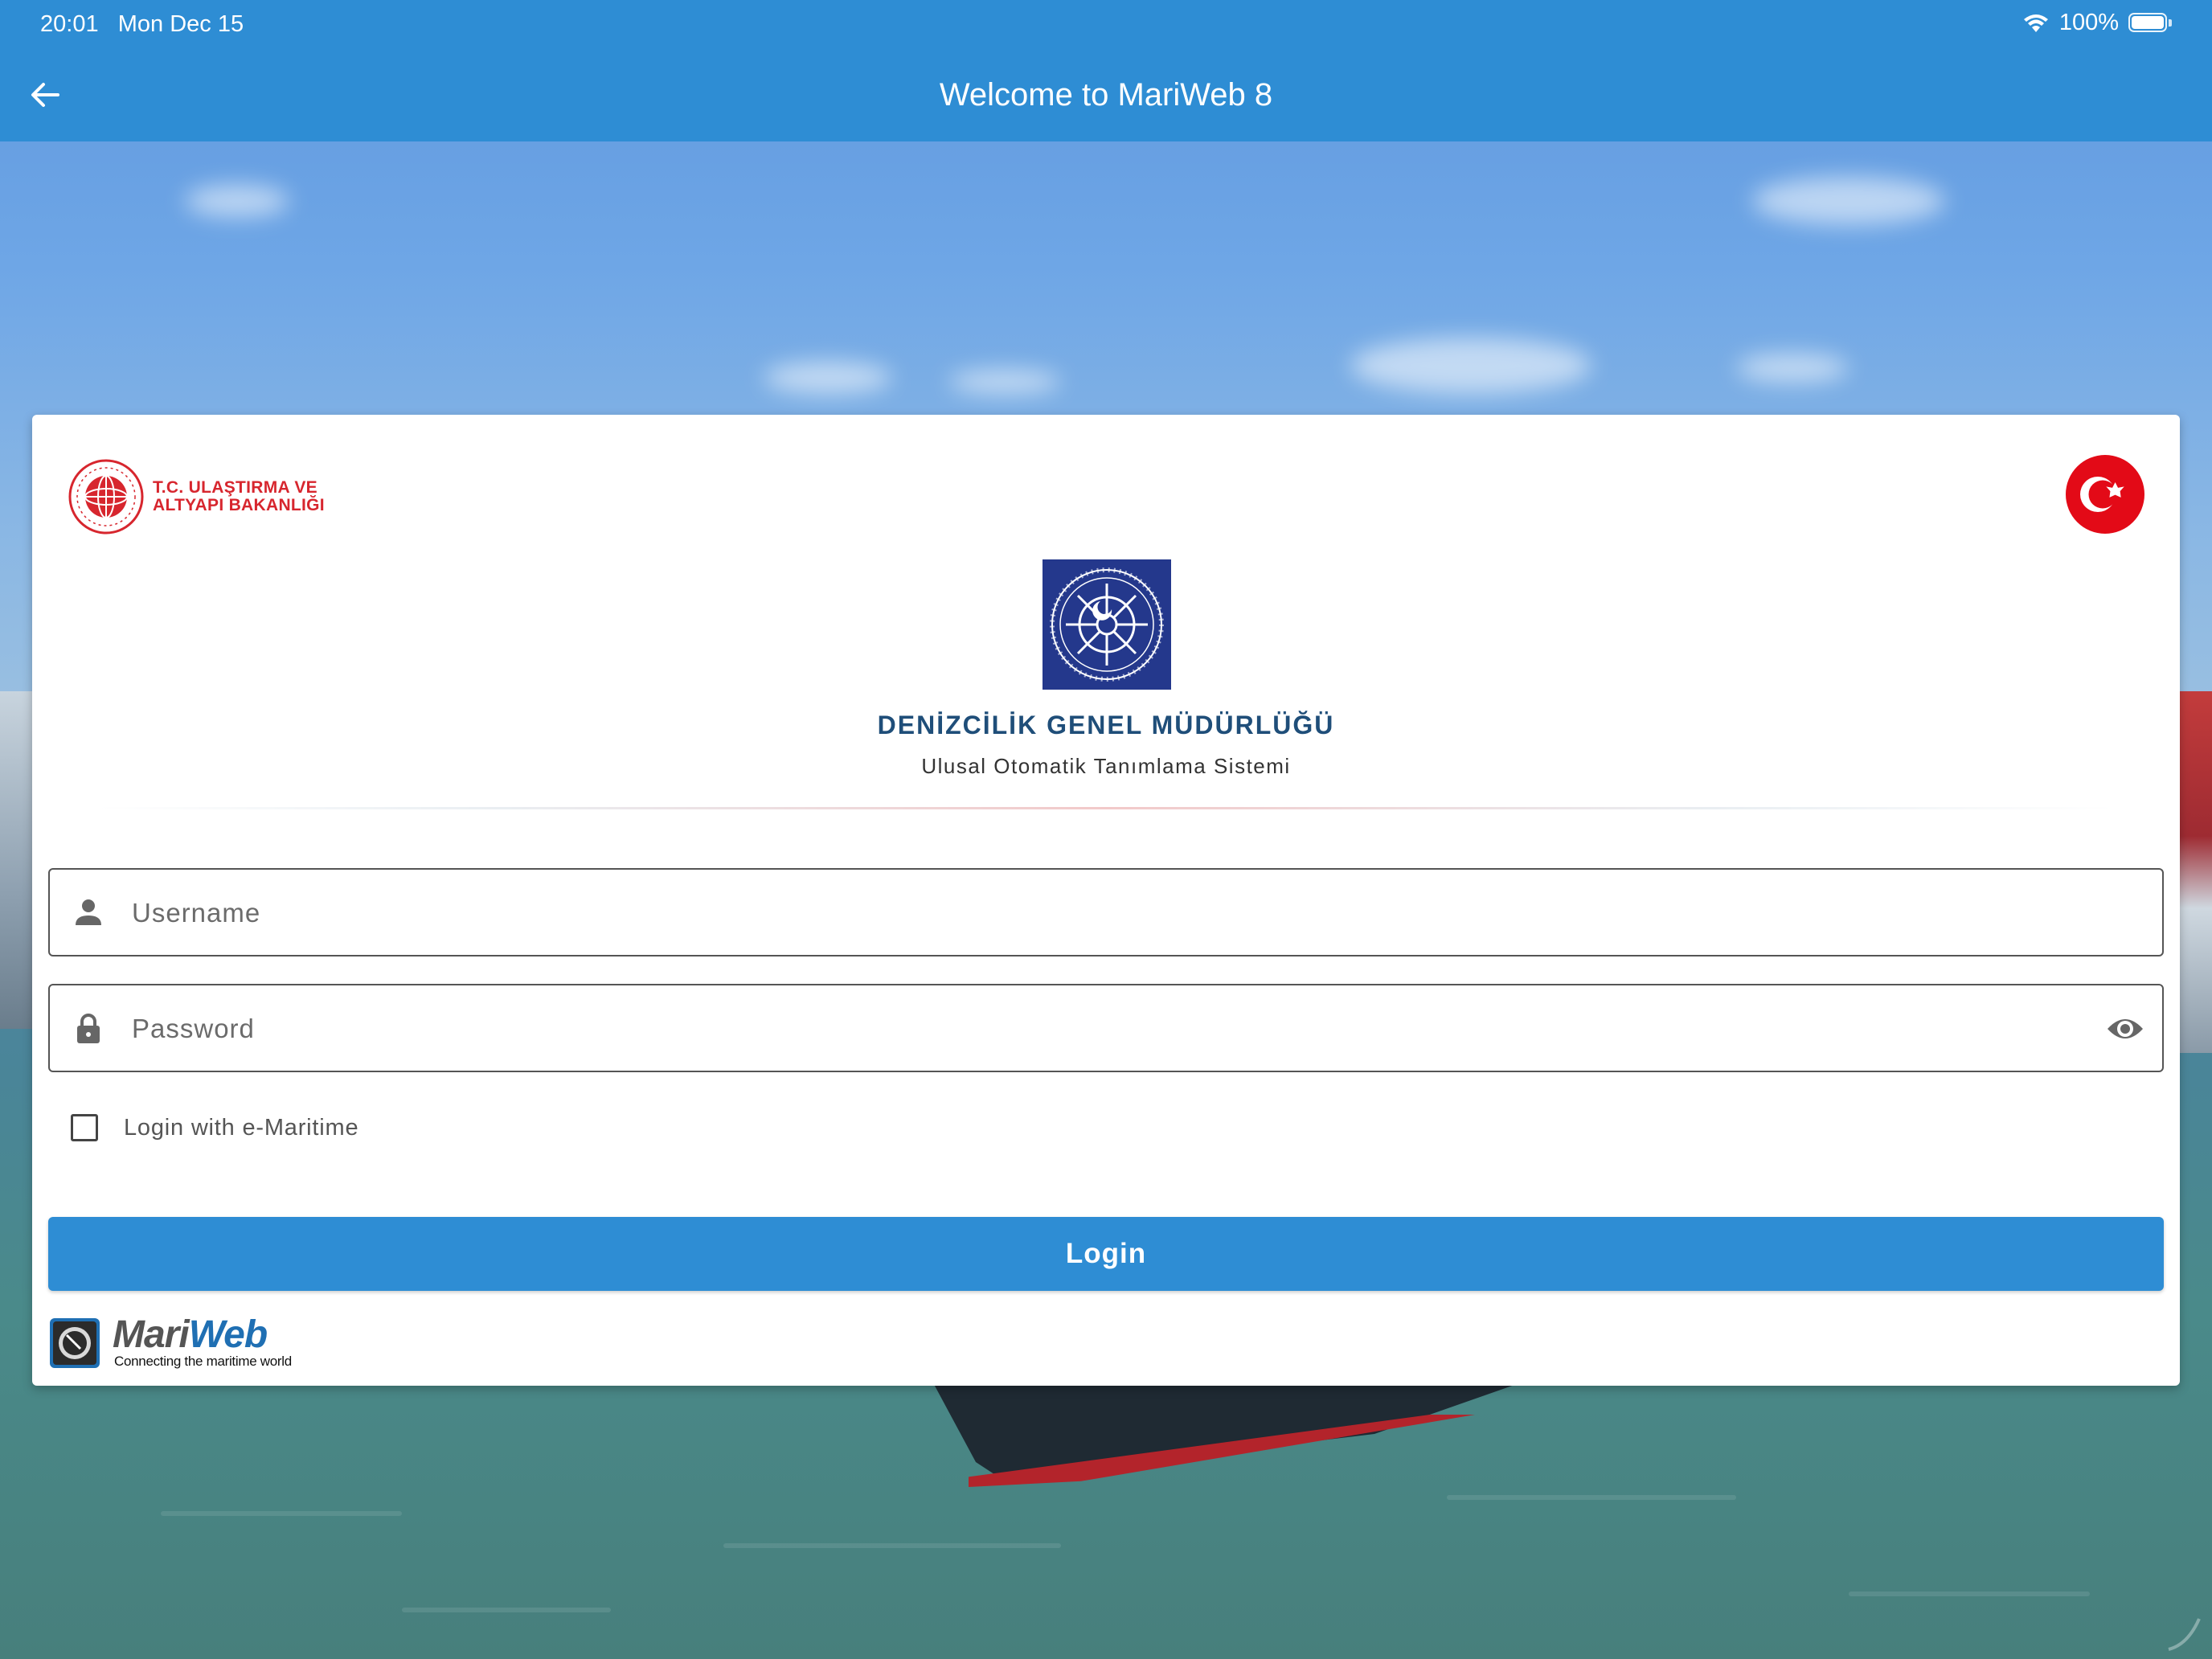  Describe the element at coordinates (2105, 495) in the screenshot. I see `turkey-flag-icon` at that location.